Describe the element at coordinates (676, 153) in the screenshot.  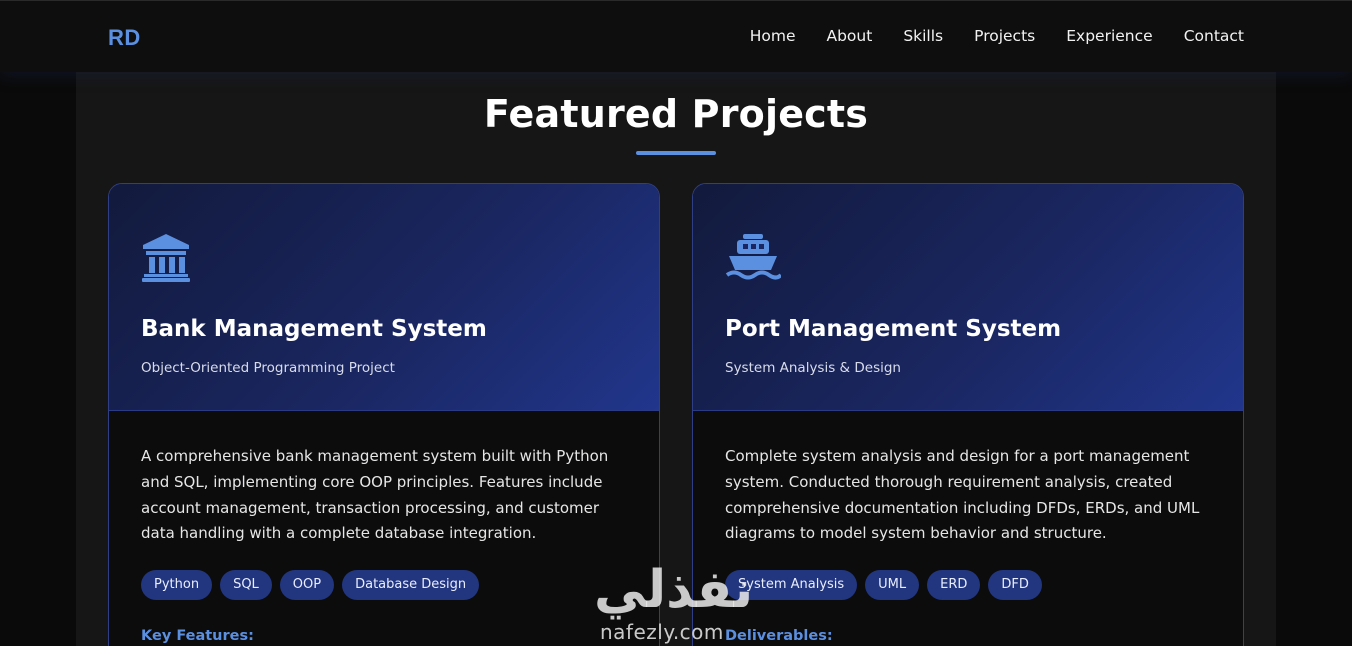
I see `title-underline` at that location.